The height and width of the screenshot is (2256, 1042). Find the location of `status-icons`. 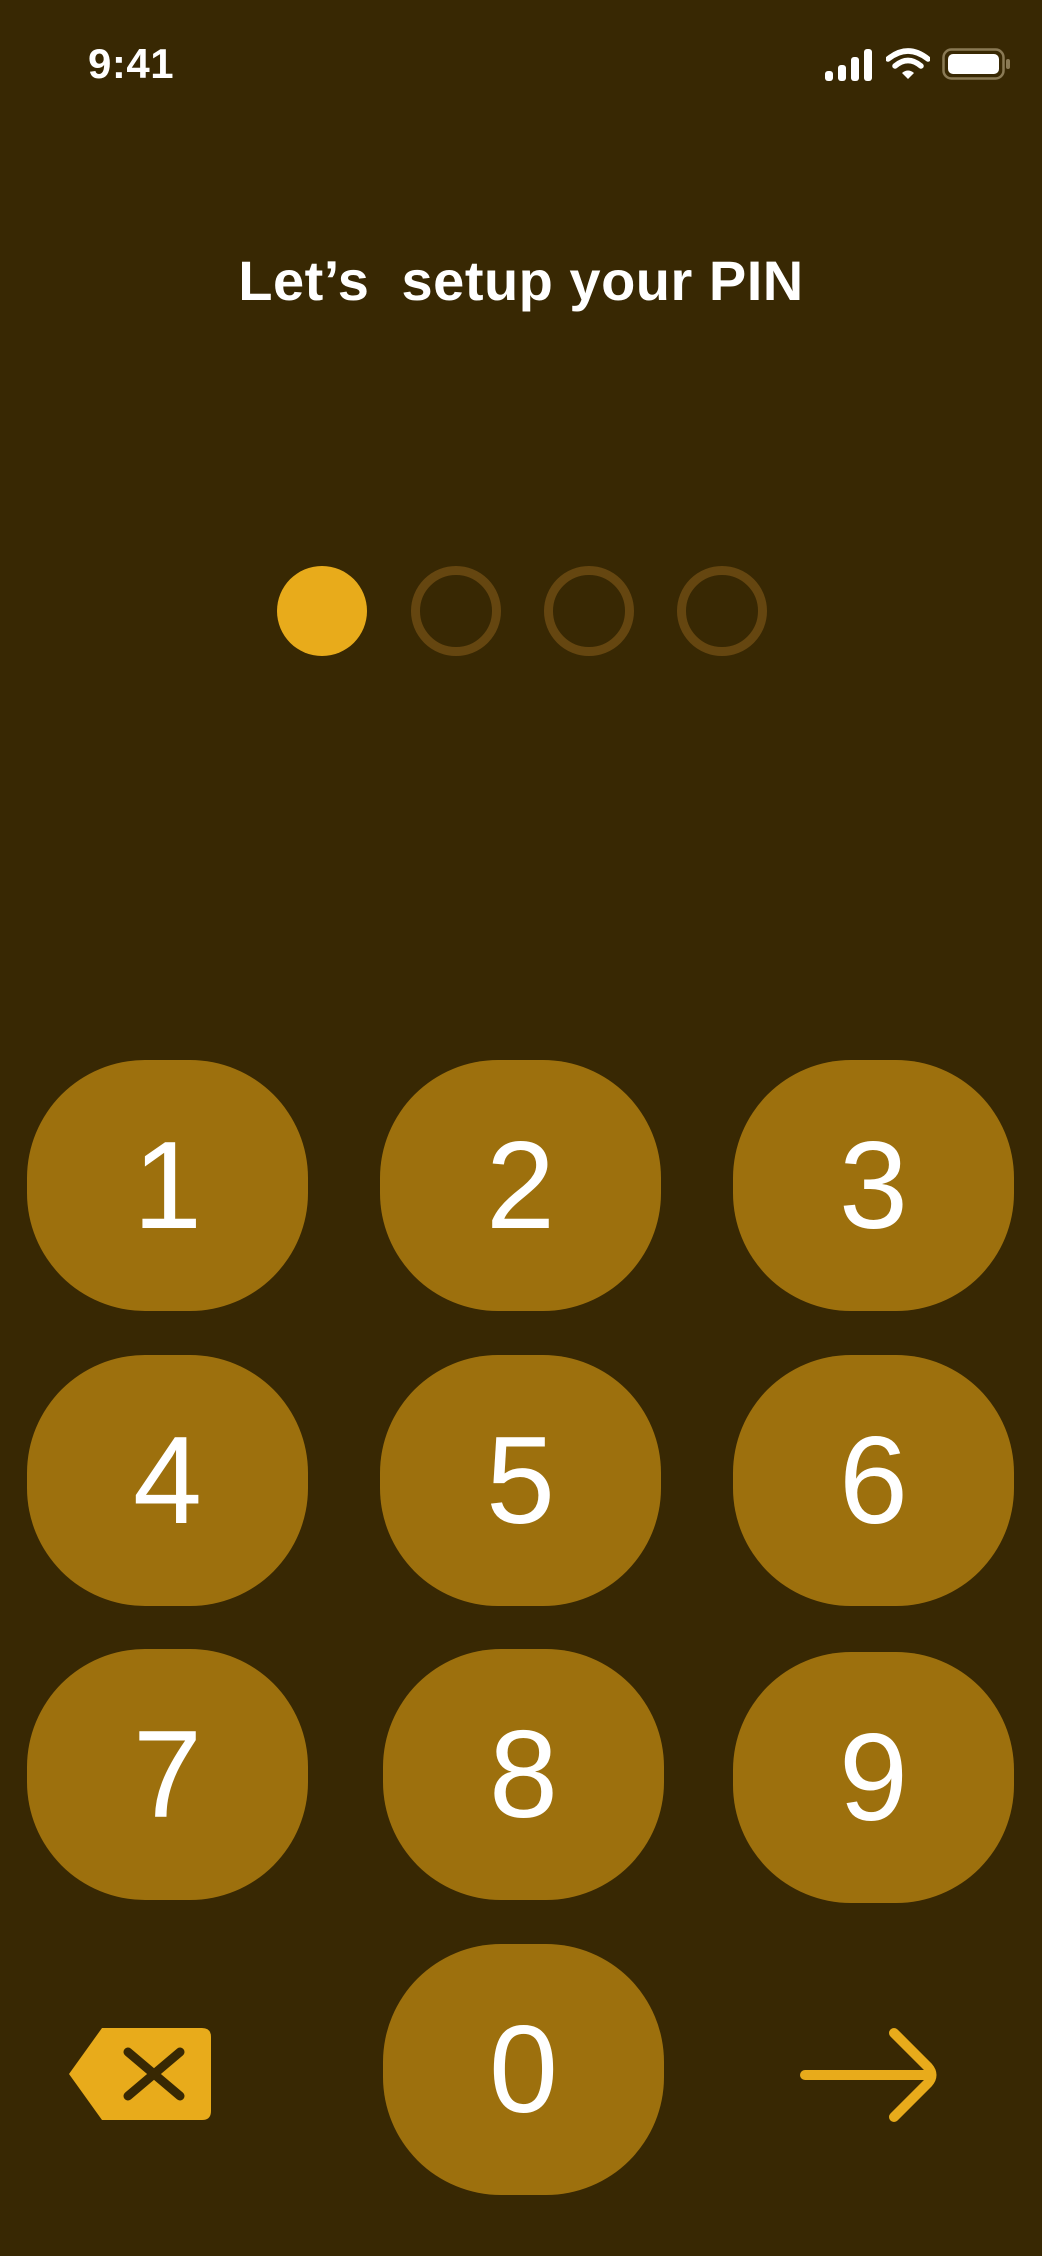

status-icons is located at coordinates (918, 64).